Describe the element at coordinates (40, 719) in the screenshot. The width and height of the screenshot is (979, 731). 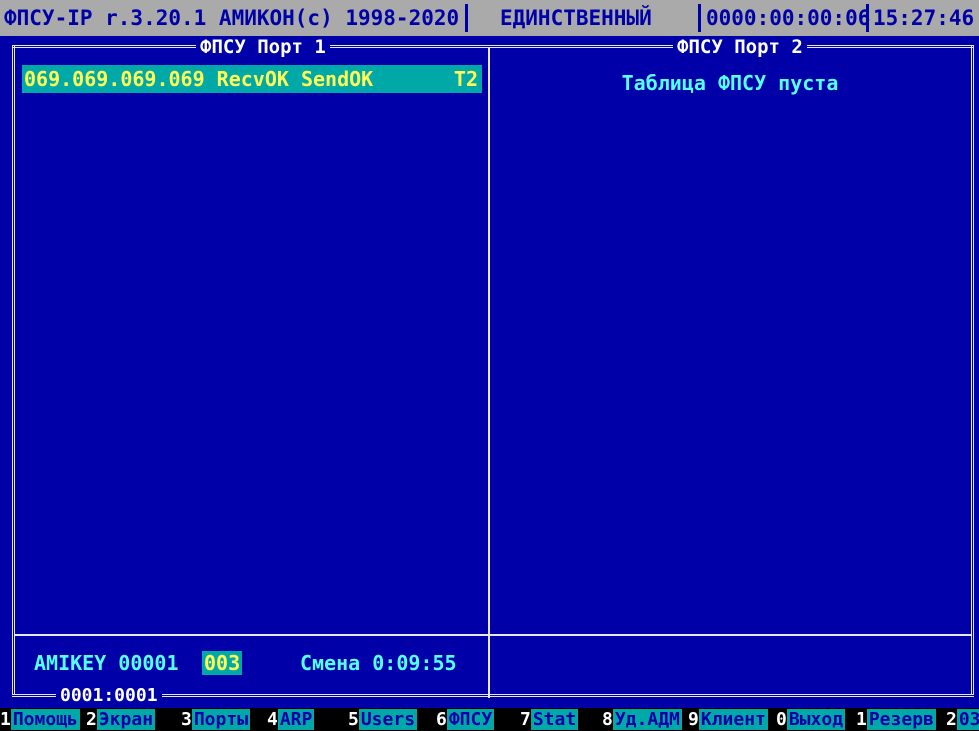
I see `fkey-help: 1 Помощь` at that location.